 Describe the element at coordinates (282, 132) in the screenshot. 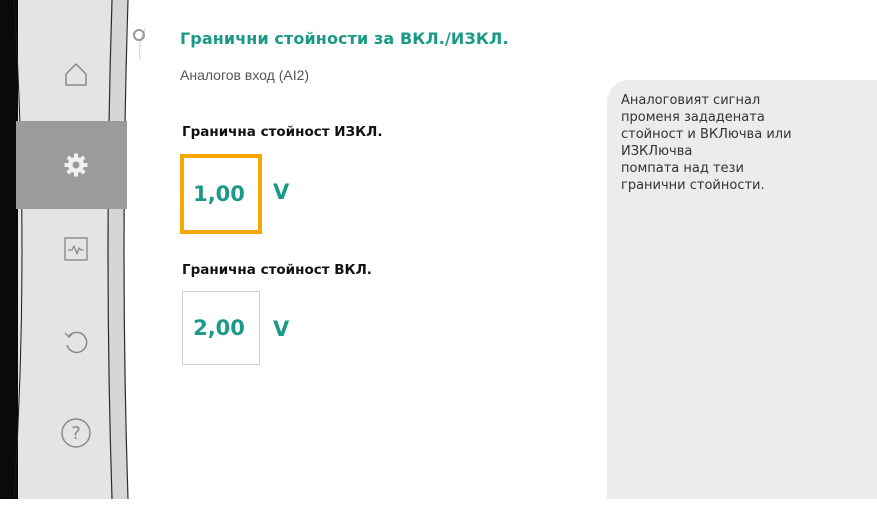

I see `off-threshold-label: Гранична стойност ИЗКЛ.` at that location.